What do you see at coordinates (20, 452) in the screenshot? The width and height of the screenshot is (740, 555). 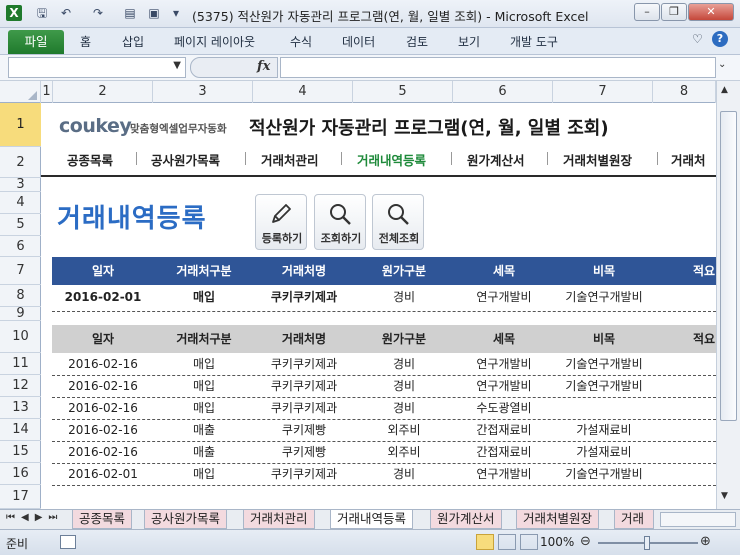 I see `row-header: 15` at bounding box center [20, 452].